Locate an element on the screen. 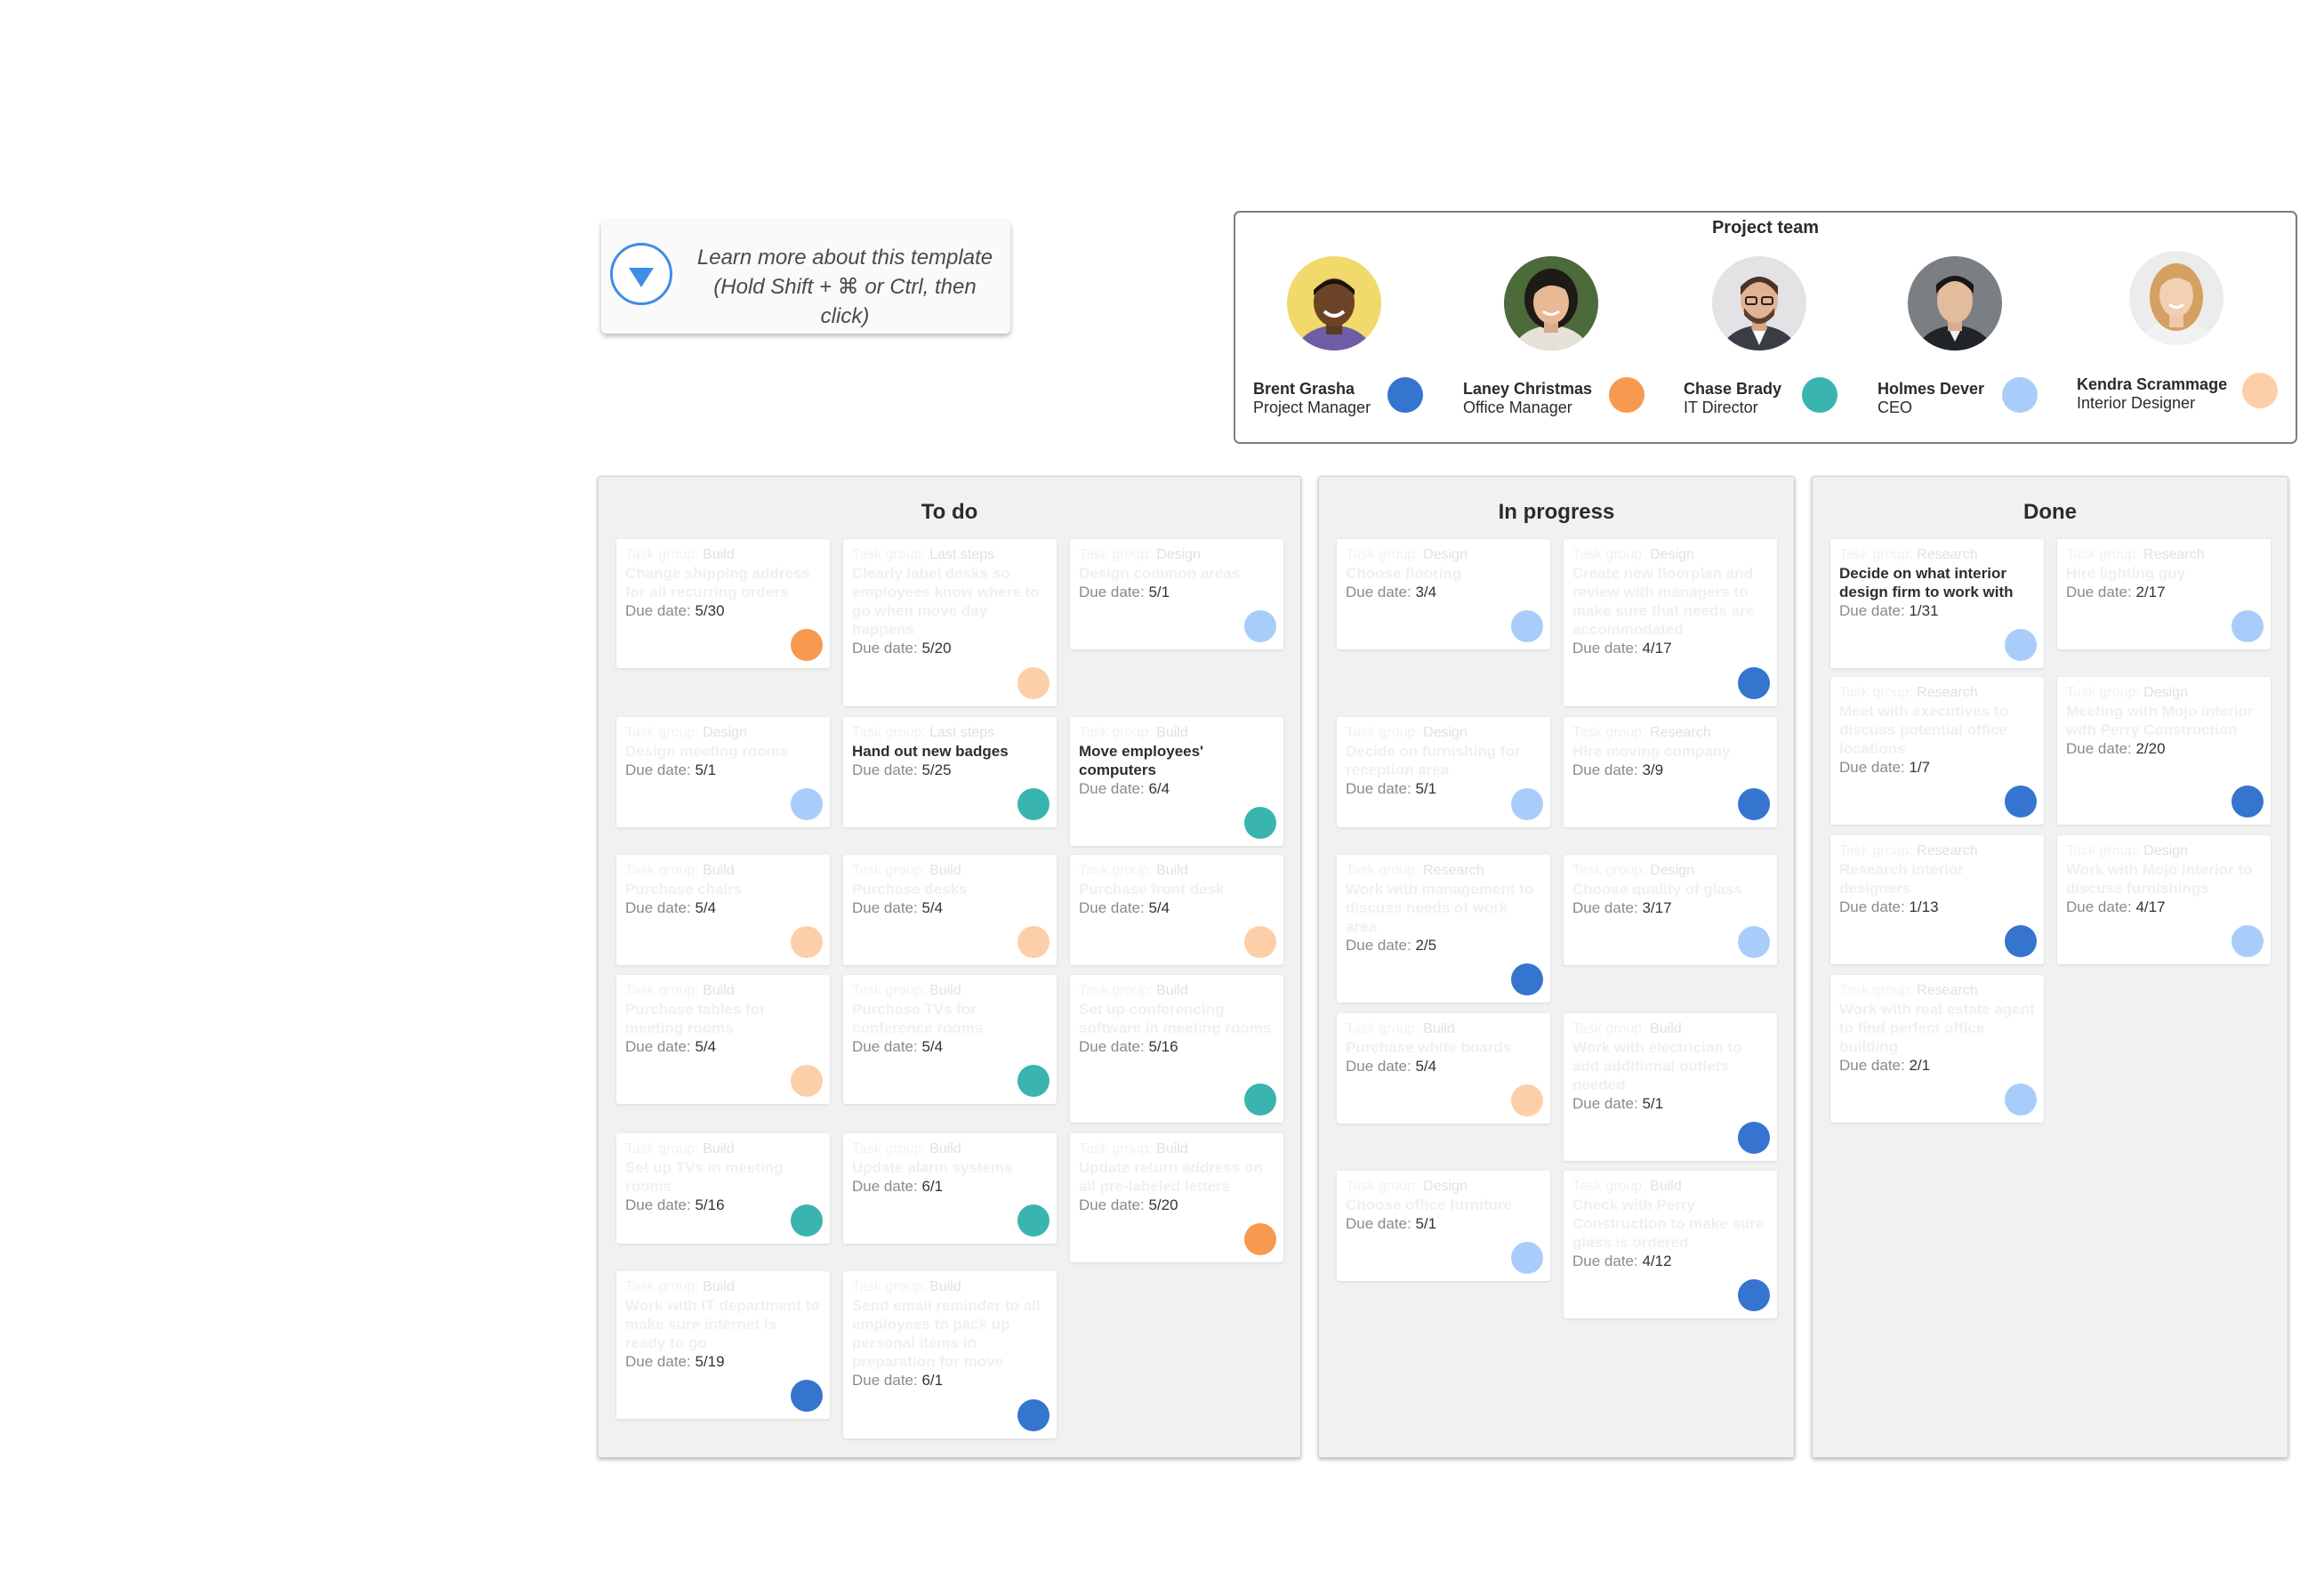 This screenshot has height=1571, width=2324. due-date-value: 2/17 is located at coordinates (2150, 592).